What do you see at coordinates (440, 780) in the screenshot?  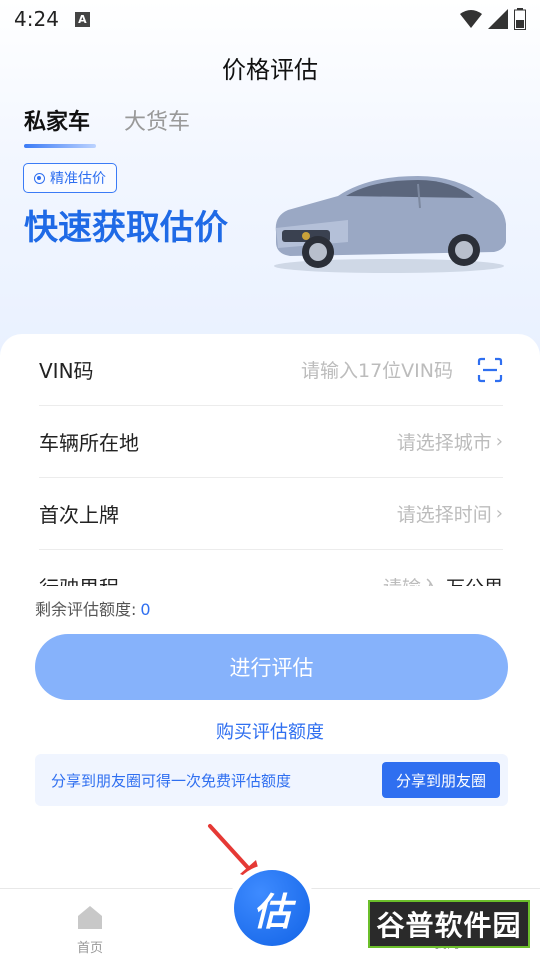 I see `share-moments-button: 分享到朋友圈` at bounding box center [440, 780].